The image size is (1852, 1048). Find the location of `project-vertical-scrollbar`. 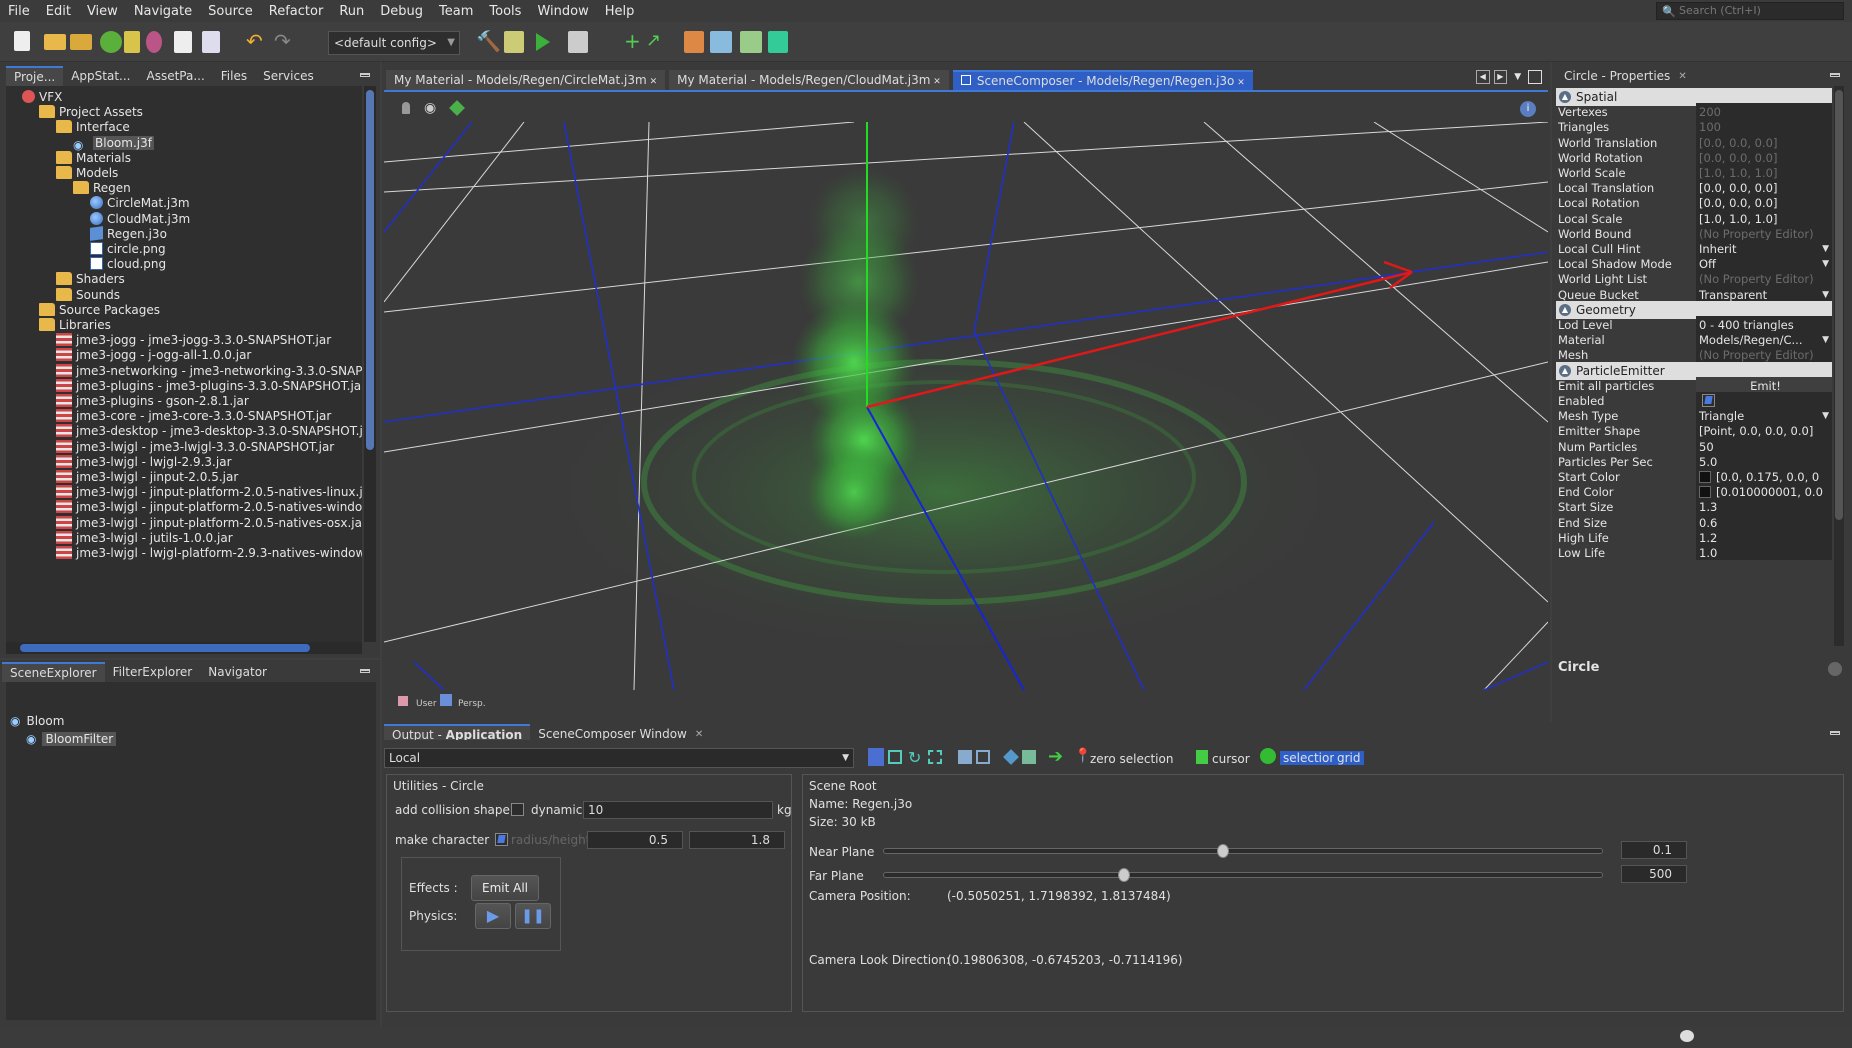

project-vertical-scrollbar is located at coordinates (370, 364).